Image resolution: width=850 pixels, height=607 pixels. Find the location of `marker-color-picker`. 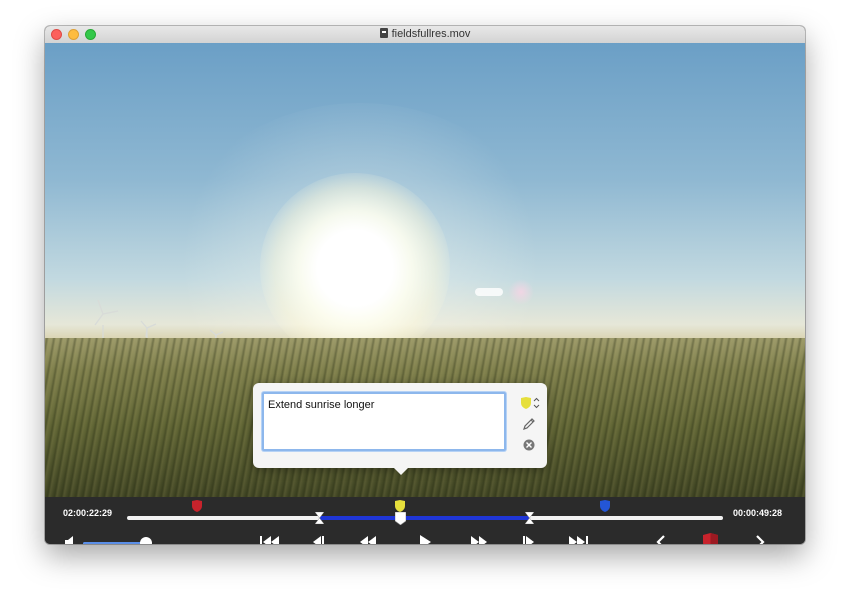

marker-color-picker is located at coordinates (530, 403).